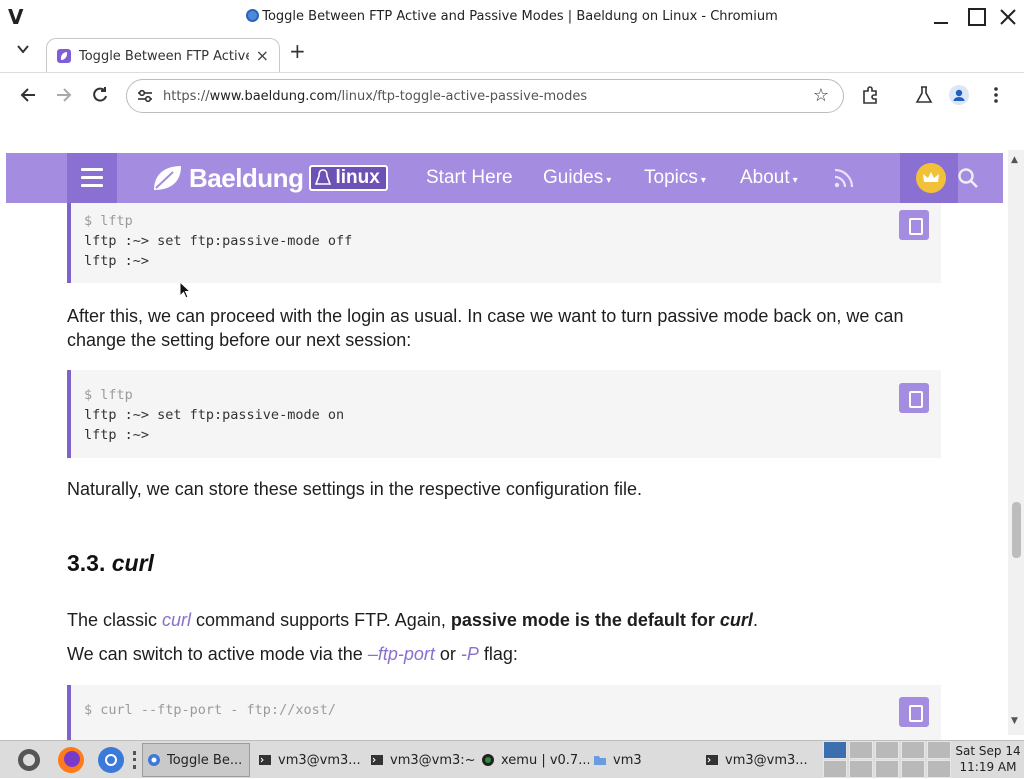  Describe the element at coordinates (469, 178) in the screenshot. I see `nav-start-here: Start Here` at that location.